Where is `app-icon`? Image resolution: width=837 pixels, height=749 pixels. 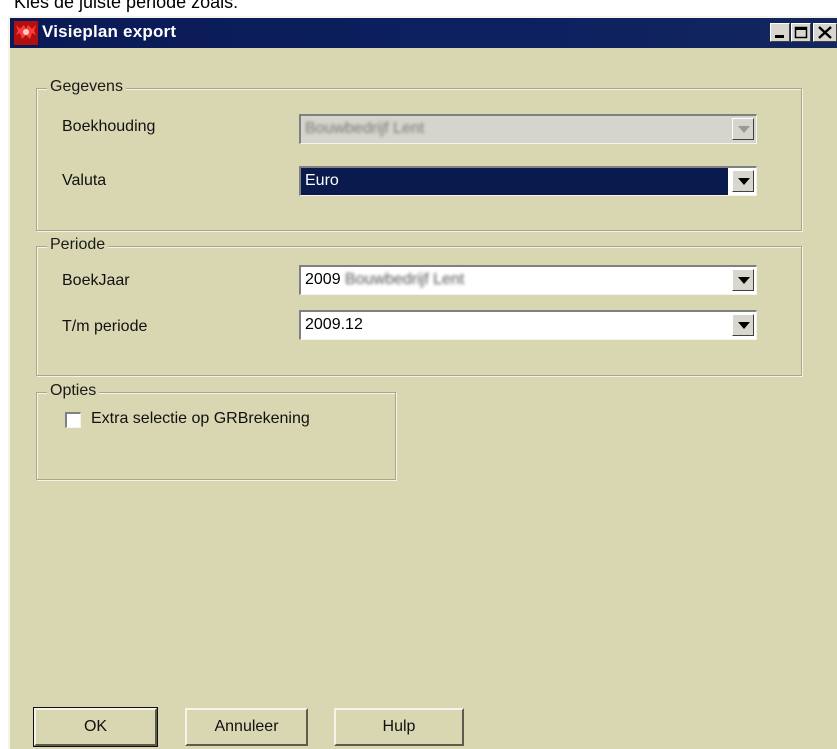 app-icon is located at coordinates (26, 33).